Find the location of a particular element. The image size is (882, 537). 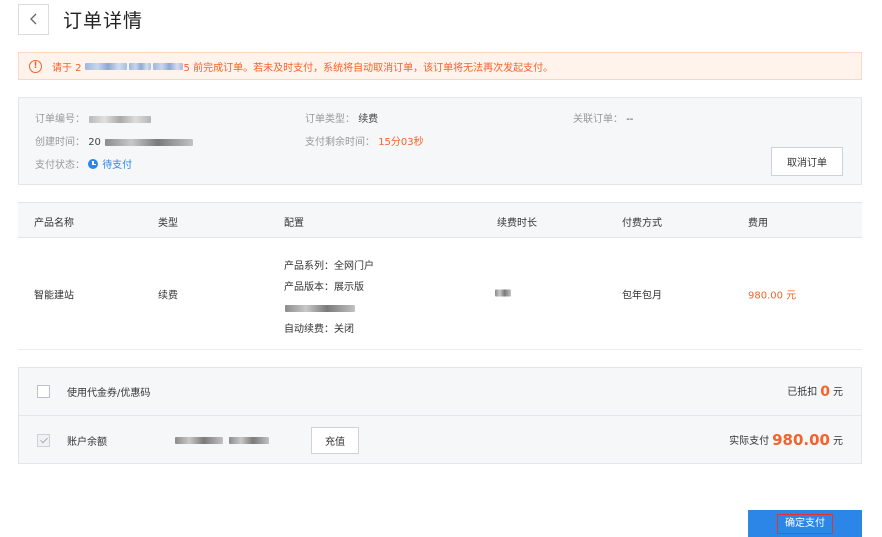

page-title: 订单详情 is located at coordinates (103, 20).